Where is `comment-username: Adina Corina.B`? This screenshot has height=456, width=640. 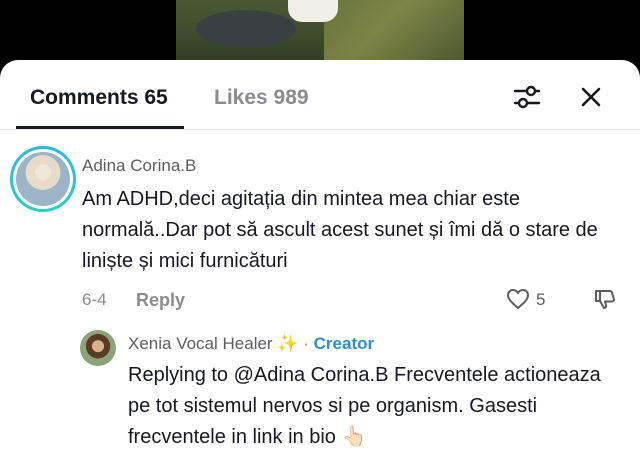
comment-username: Adina Corina.B is located at coordinates (139, 166).